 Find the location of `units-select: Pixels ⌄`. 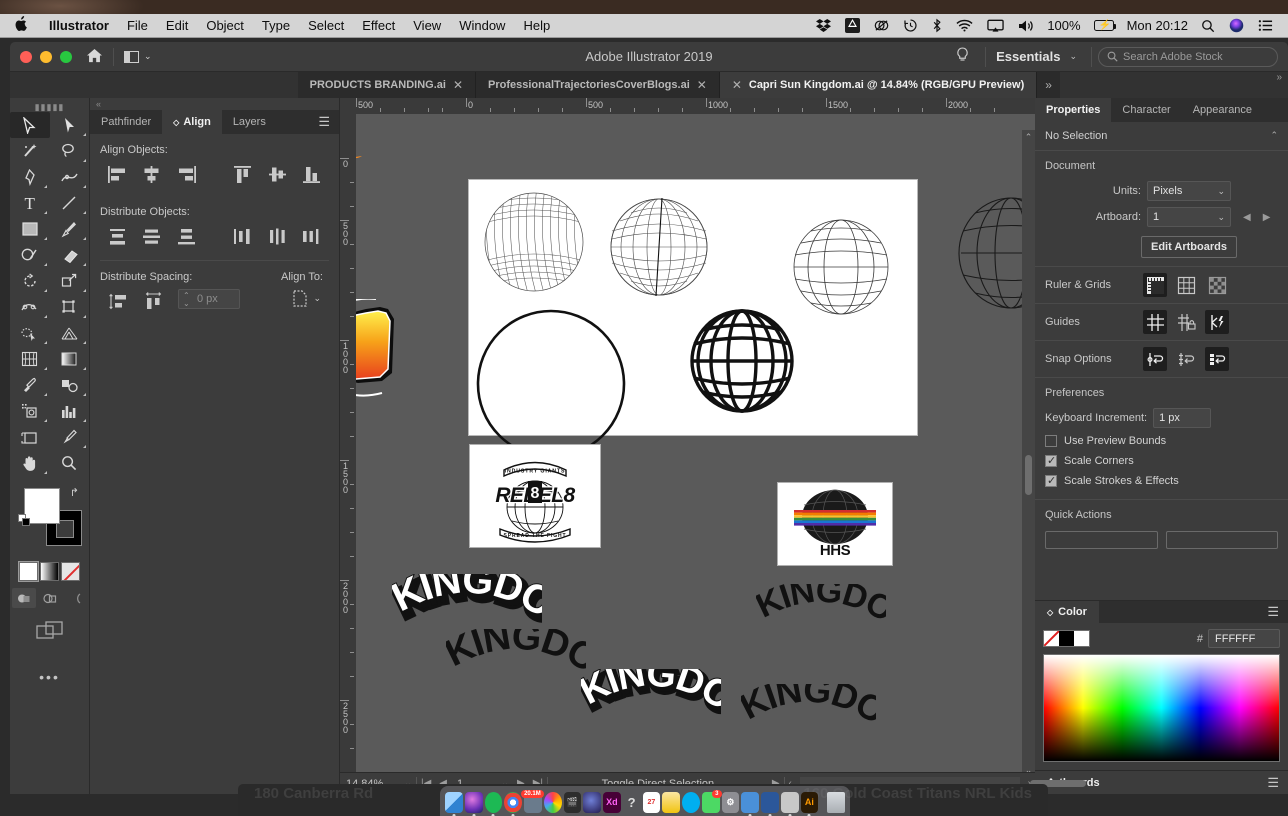

units-select: Pixels ⌄ is located at coordinates (1189, 191).